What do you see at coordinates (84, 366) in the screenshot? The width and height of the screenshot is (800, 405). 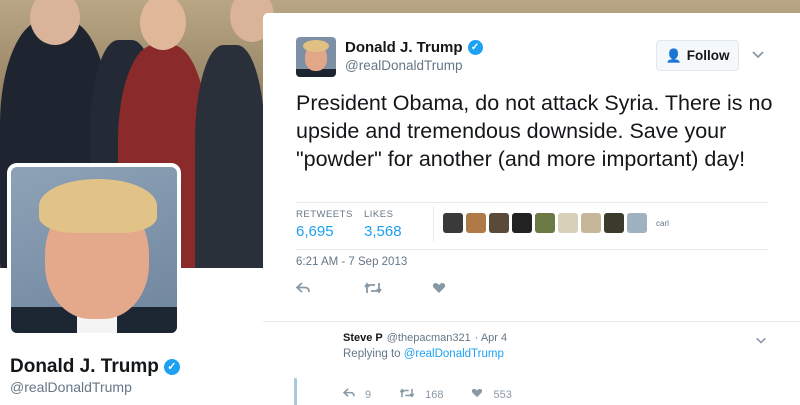 I see `profile-name-text: Donald J. Trump` at bounding box center [84, 366].